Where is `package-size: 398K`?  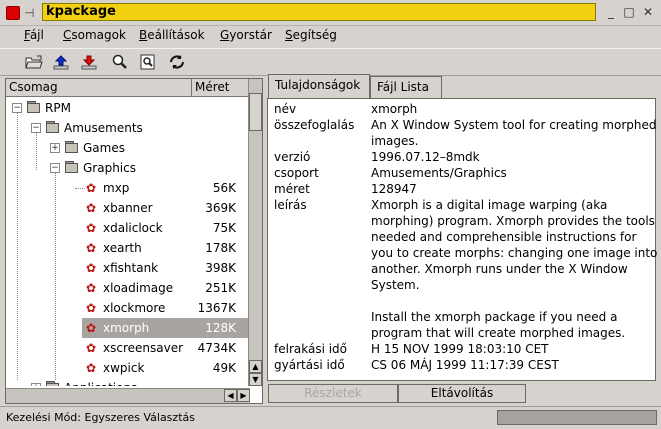
package-size: 398K is located at coordinates (220, 268).